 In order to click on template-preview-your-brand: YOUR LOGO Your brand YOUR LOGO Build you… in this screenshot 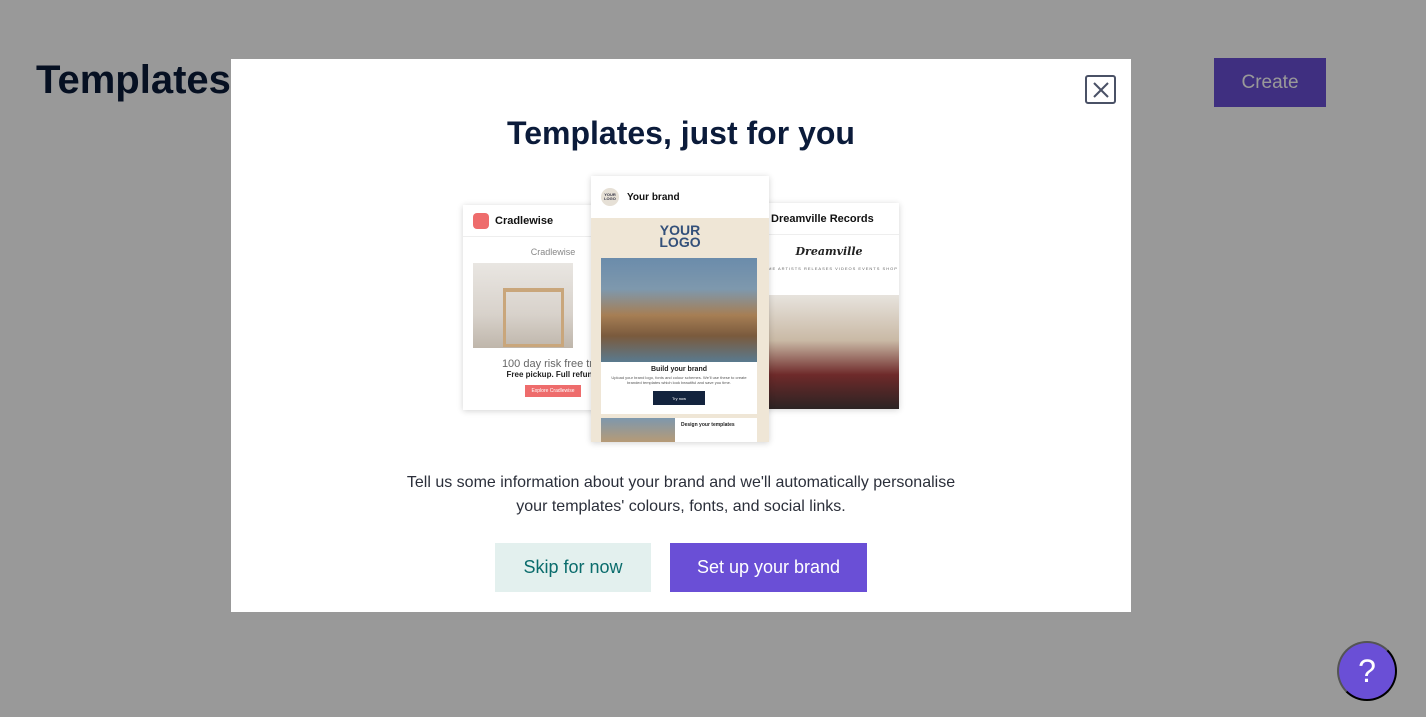, I will do `click(680, 309)`.